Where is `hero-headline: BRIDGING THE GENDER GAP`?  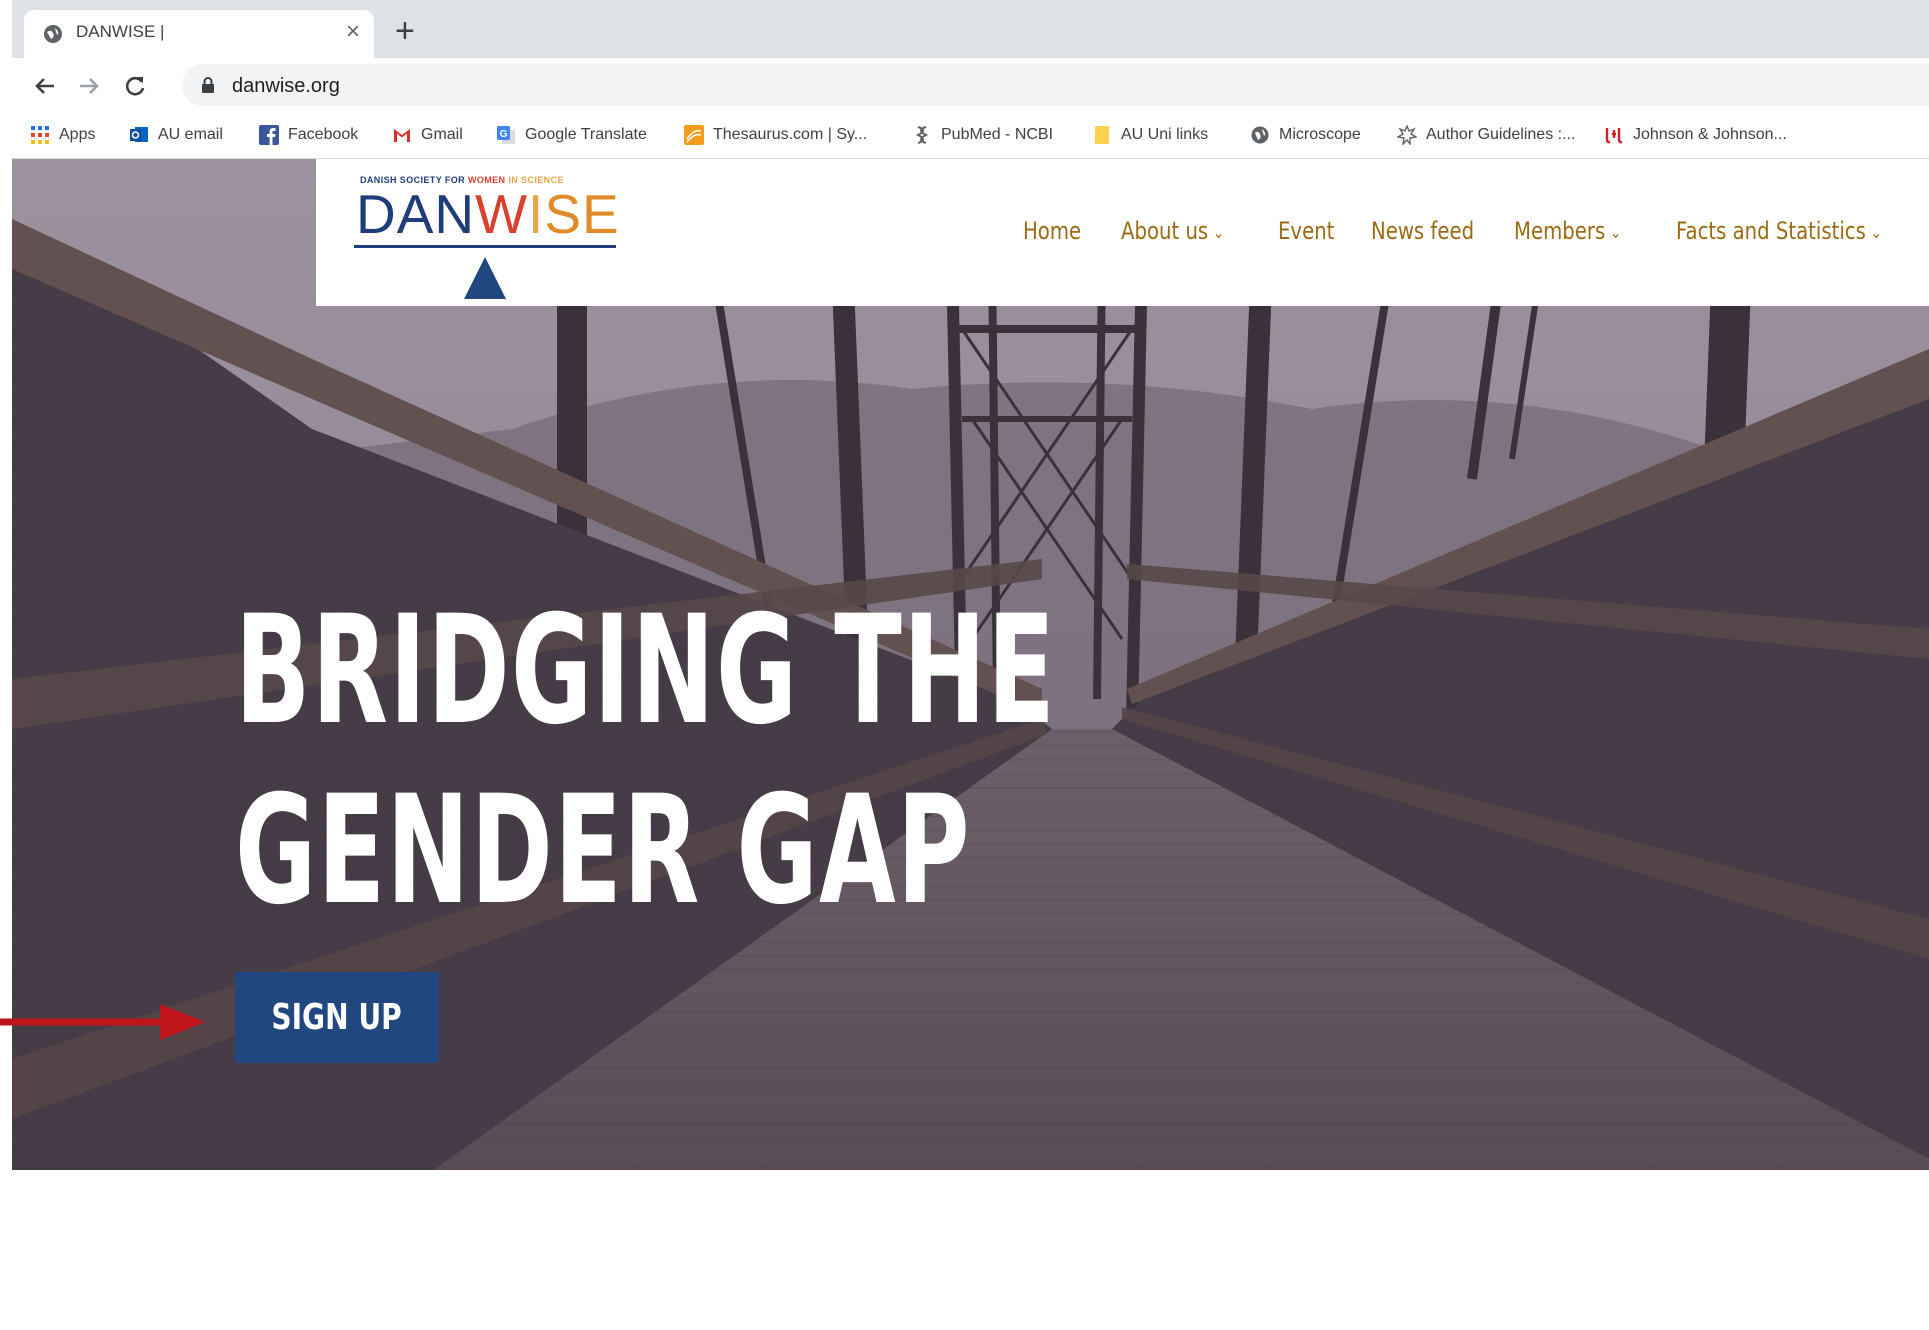
hero-headline: BRIDGING THE GENDER GAP is located at coordinates (646, 761).